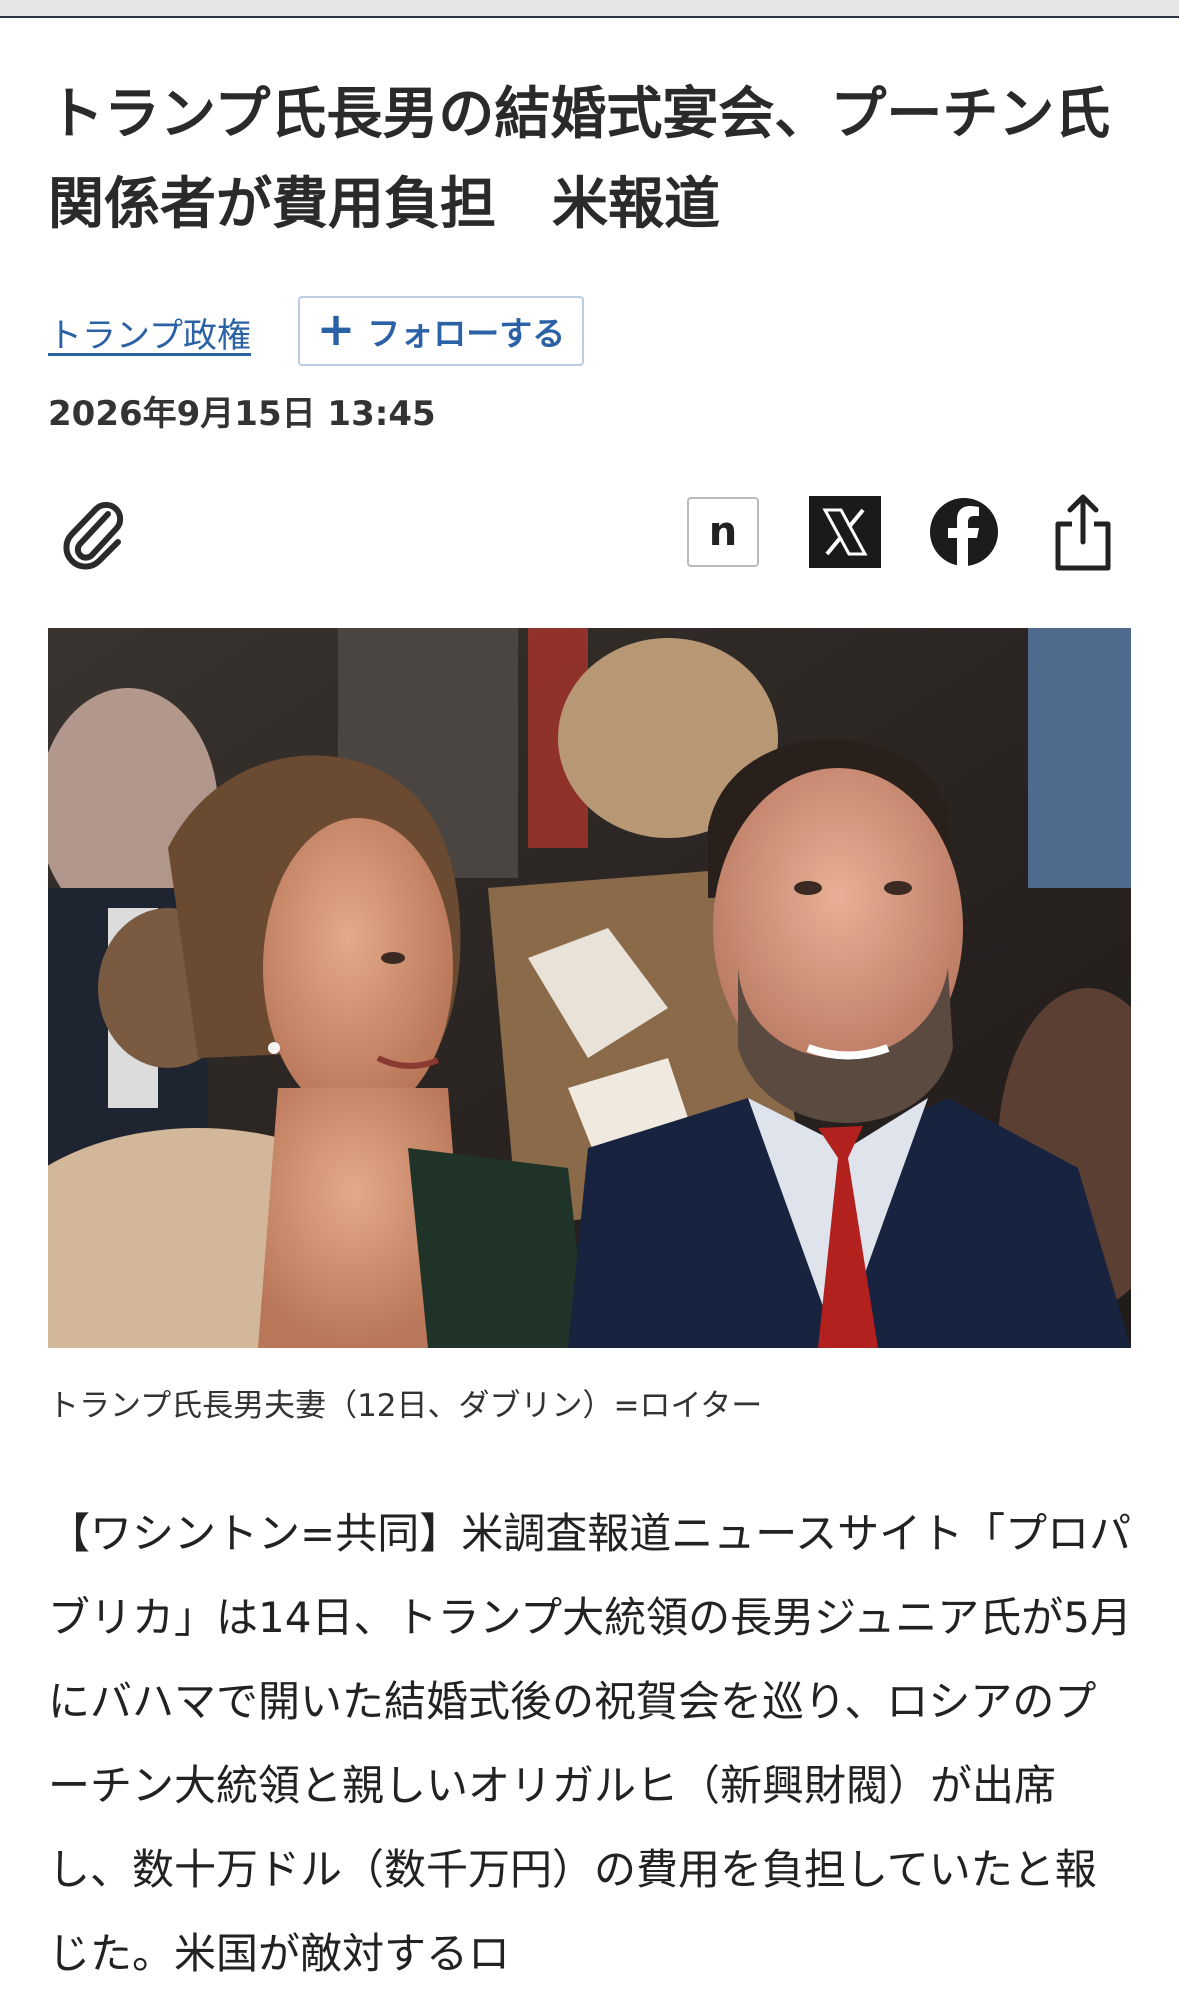  Describe the element at coordinates (964, 532) in the screenshot. I see `facebook-icon` at that location.